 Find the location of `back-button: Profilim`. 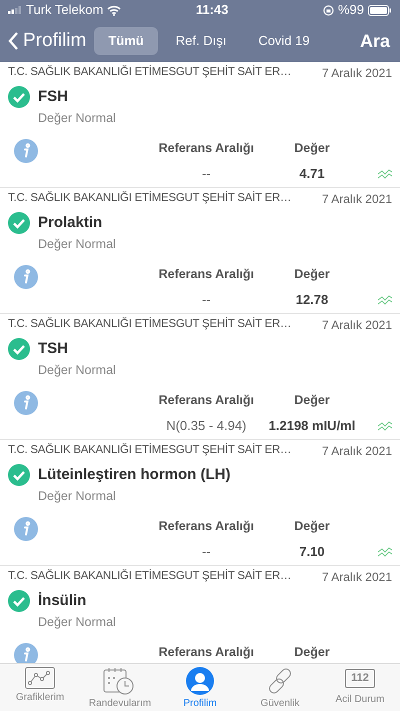

back-button: Profilim is located at coordinates (47, 41).